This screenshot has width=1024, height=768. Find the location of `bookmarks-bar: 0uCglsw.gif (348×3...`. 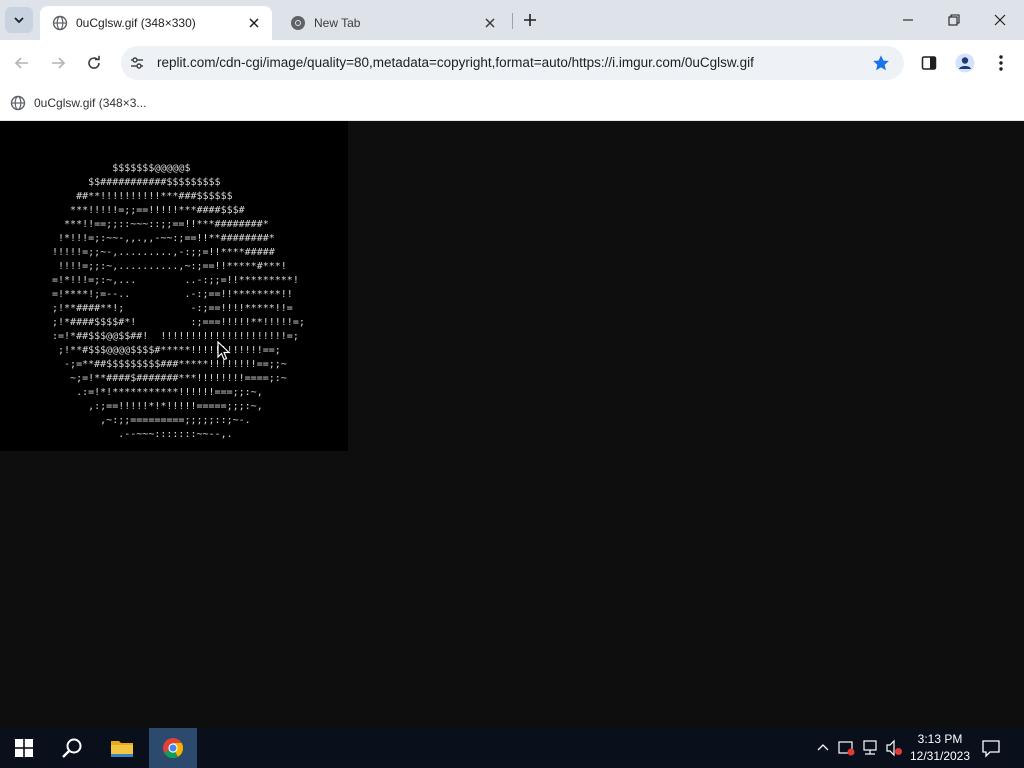

bookmarks-bar: 0uCglsw.gif (348×3... is located at coordinates (512, 103).